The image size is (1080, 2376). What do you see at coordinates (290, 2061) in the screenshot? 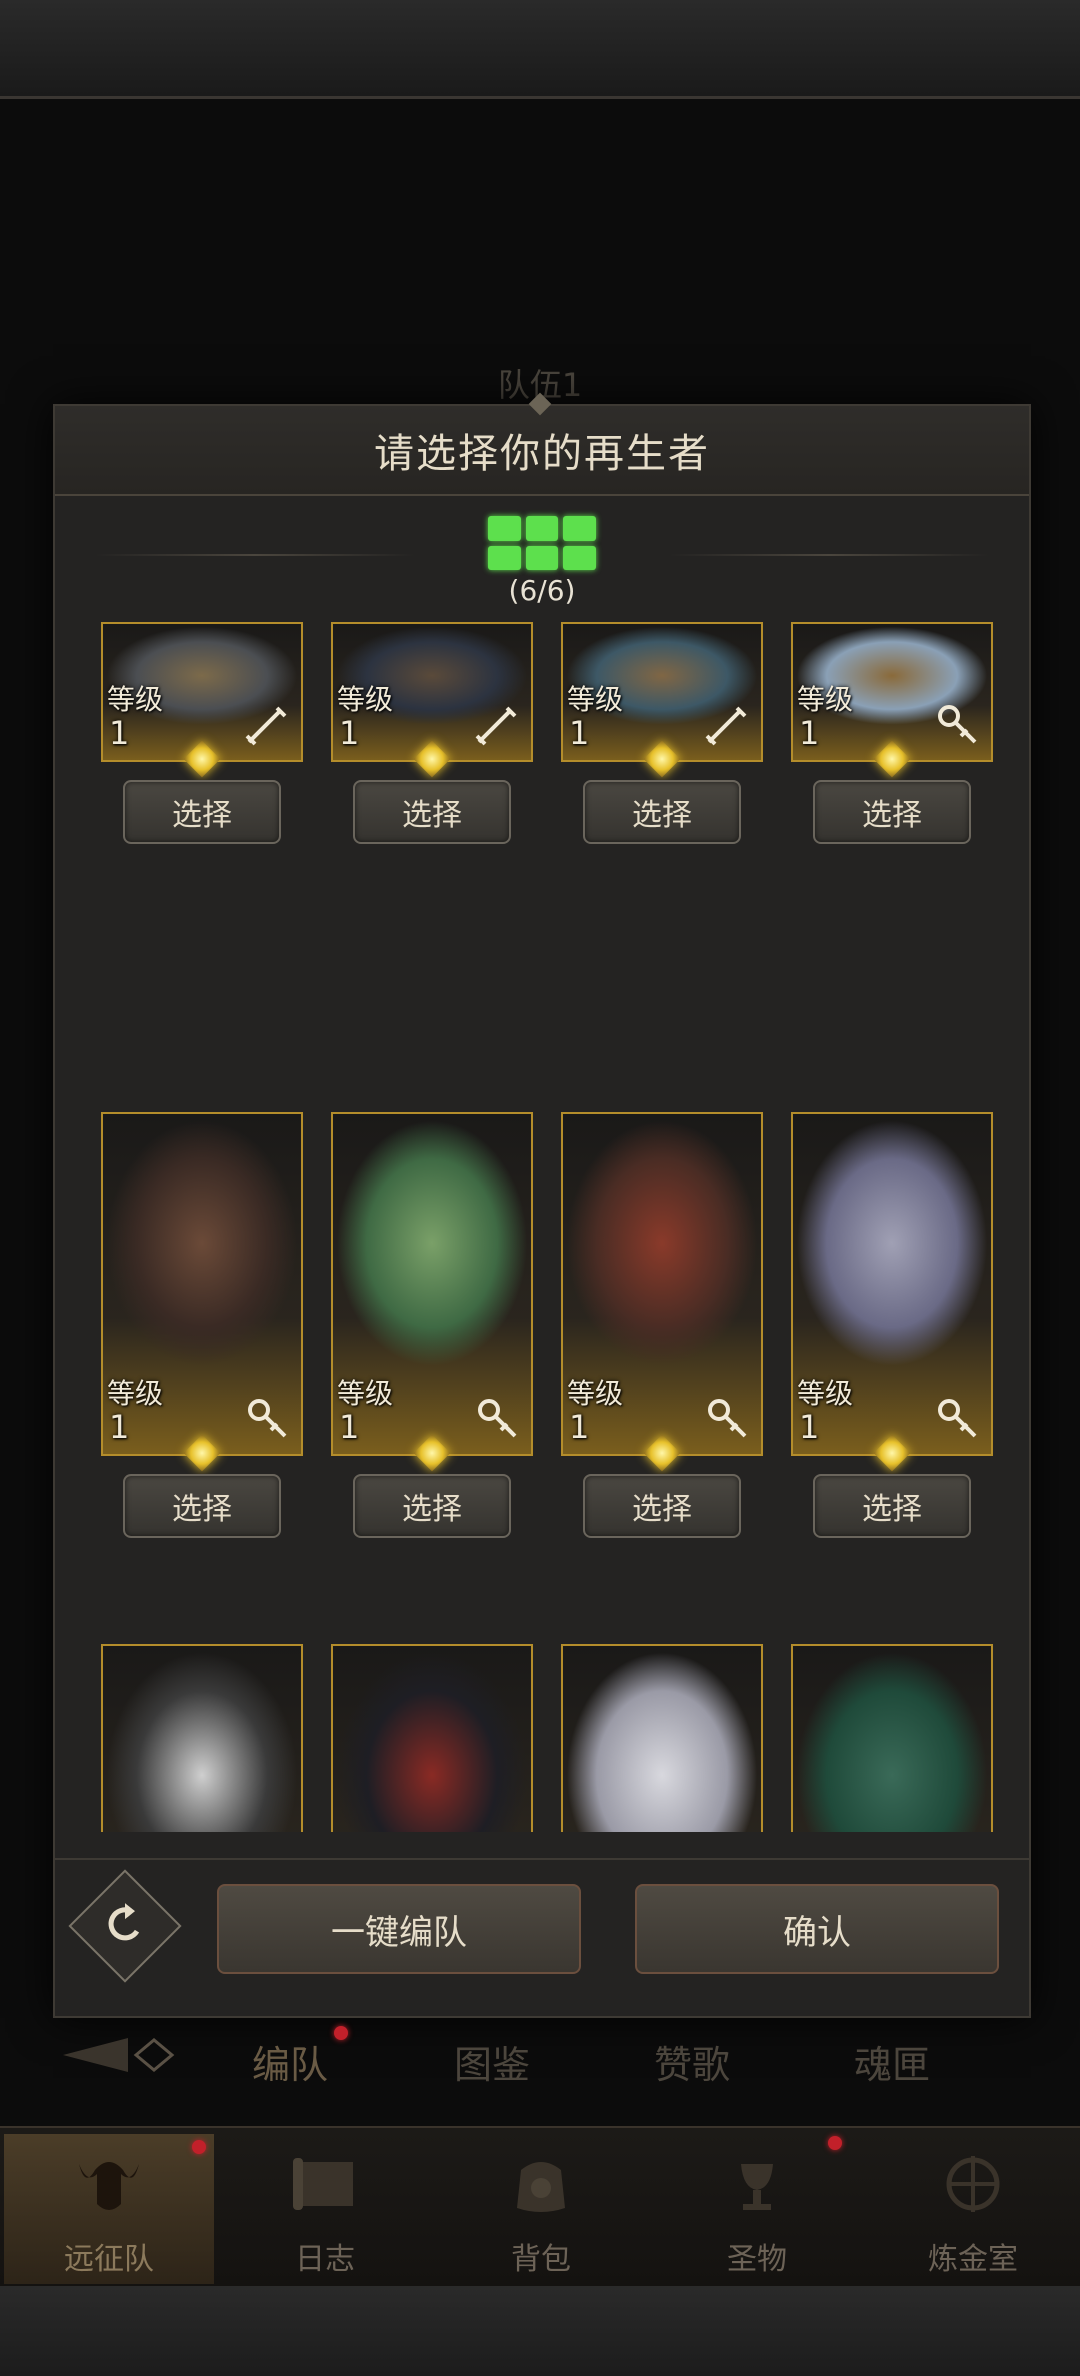
I see `tab-formation: 编队` at bounding box center [290, 2061].